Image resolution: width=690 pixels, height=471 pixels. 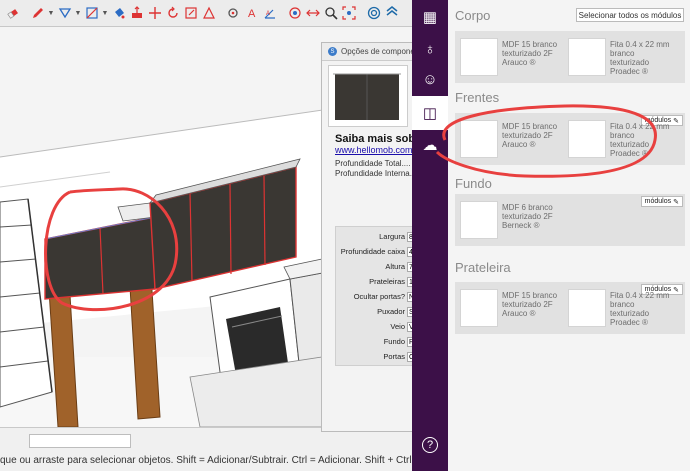 I want to click on measurements-box, so click(x=80, y=441).